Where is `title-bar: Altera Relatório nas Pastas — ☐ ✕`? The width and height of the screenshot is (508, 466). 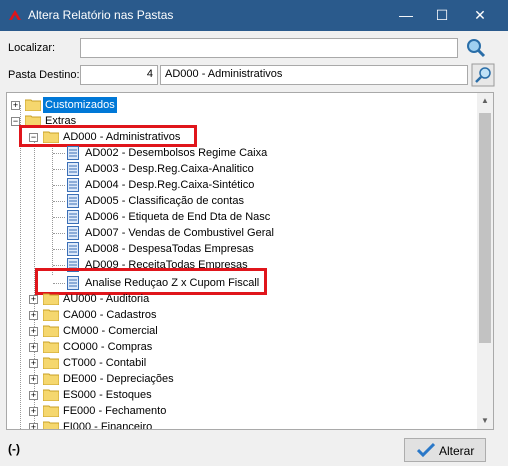
title-bar: Altera Relatório nas Pastas — ☐ ✕ is located at coordinates (254, 15).